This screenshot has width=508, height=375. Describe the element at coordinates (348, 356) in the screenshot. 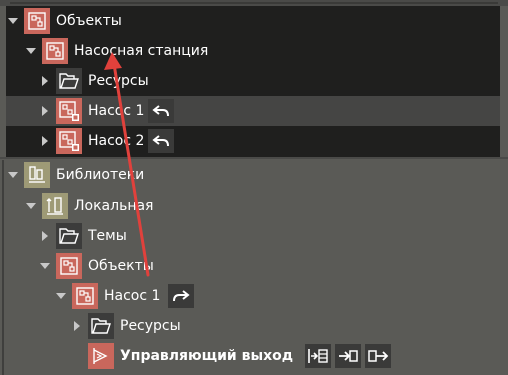

I see `input-signal-icon` at that location.